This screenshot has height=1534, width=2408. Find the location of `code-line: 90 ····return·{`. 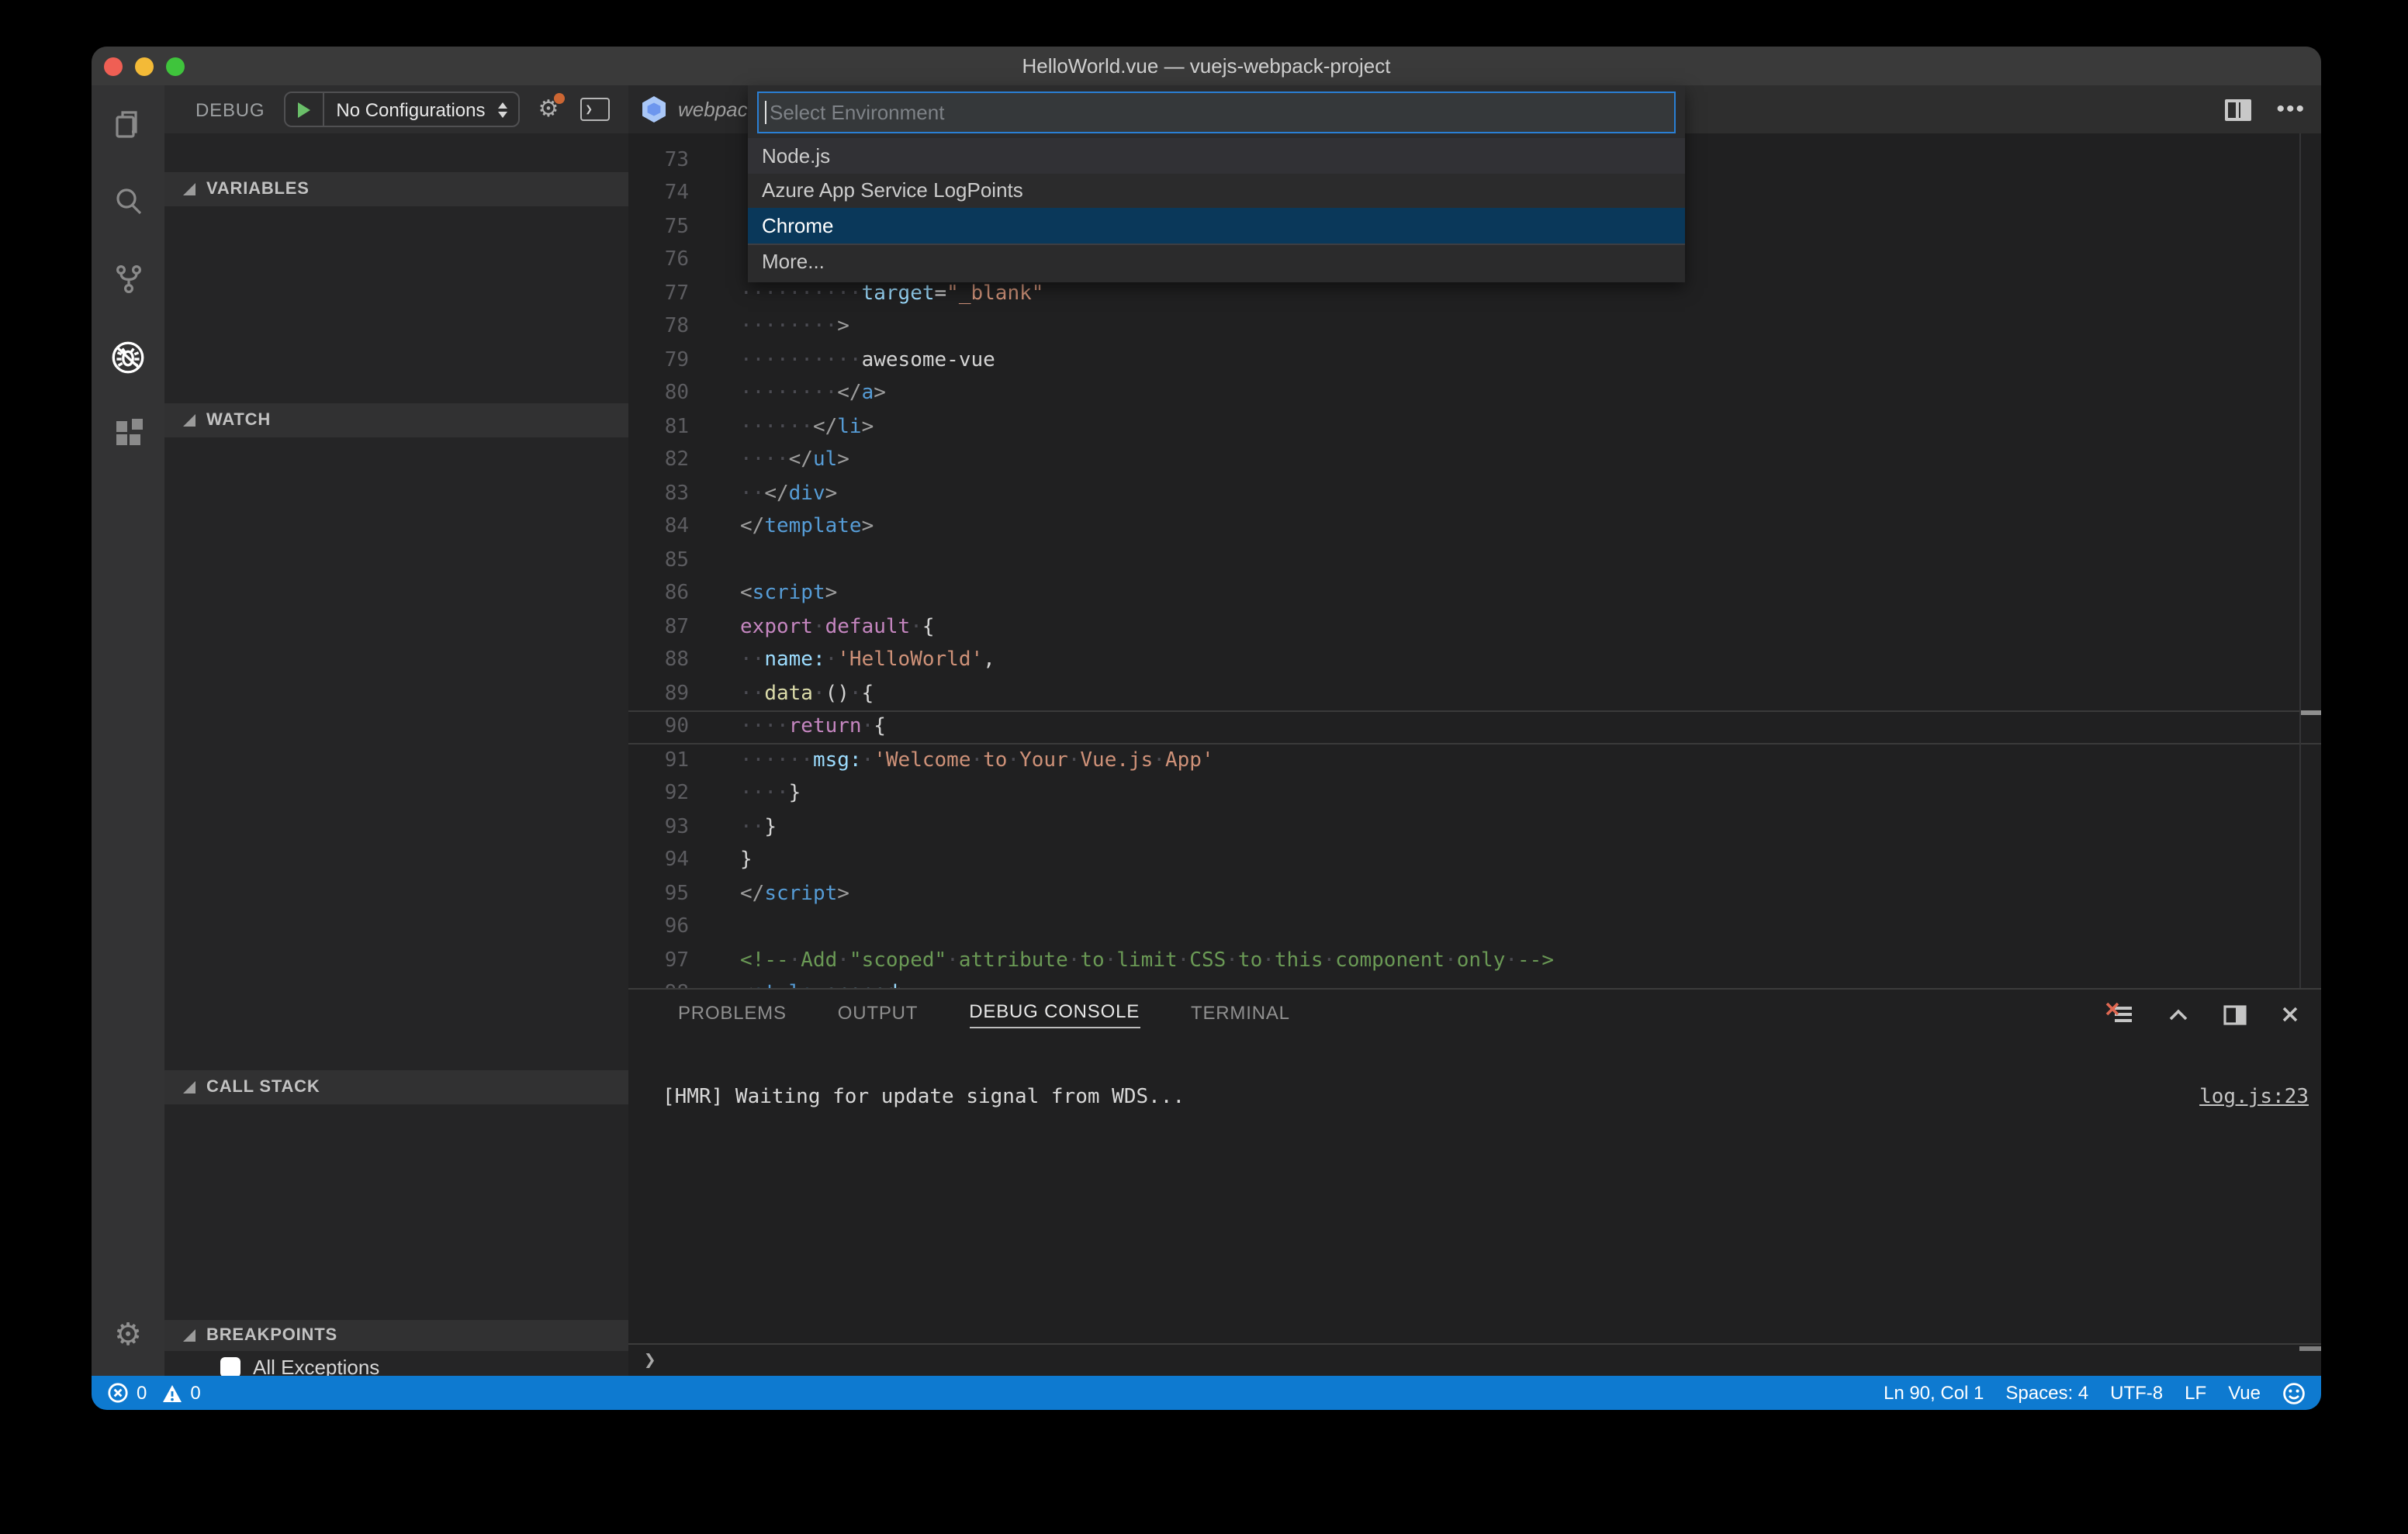

code-line: 90 ····return·{ is located at coordinates (1474, 727).